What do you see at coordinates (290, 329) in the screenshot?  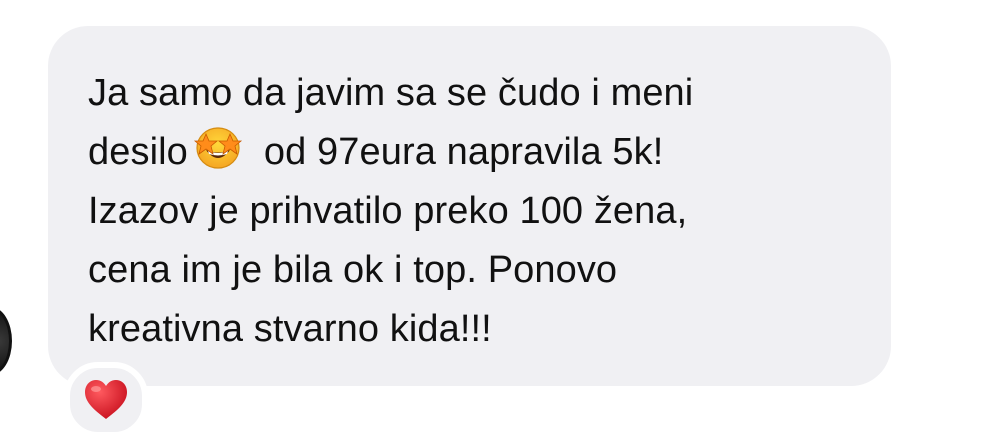 I see `message-line-5: kreativna stvarno kida!!!` at bounding box center [290, 329].